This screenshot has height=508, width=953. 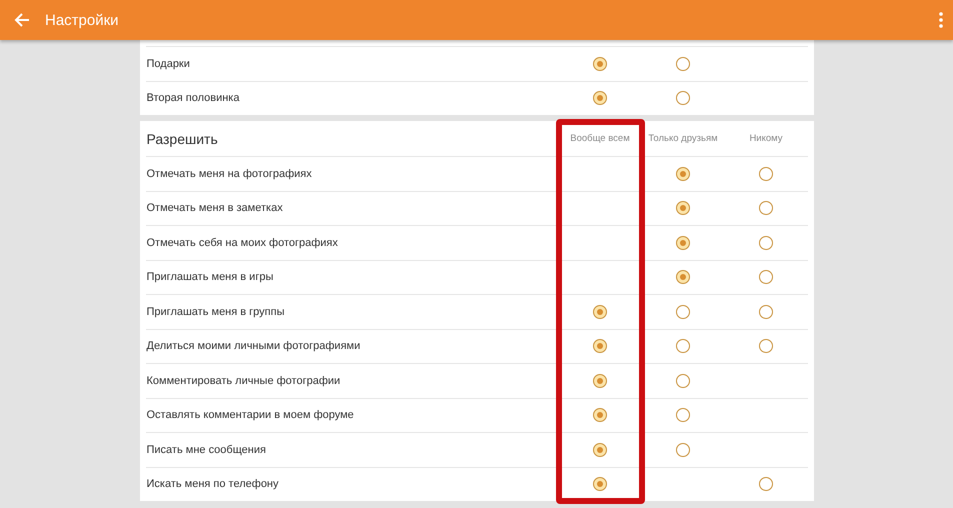 I want to click on section-title: Разрешить, so click(x=182, y=138).